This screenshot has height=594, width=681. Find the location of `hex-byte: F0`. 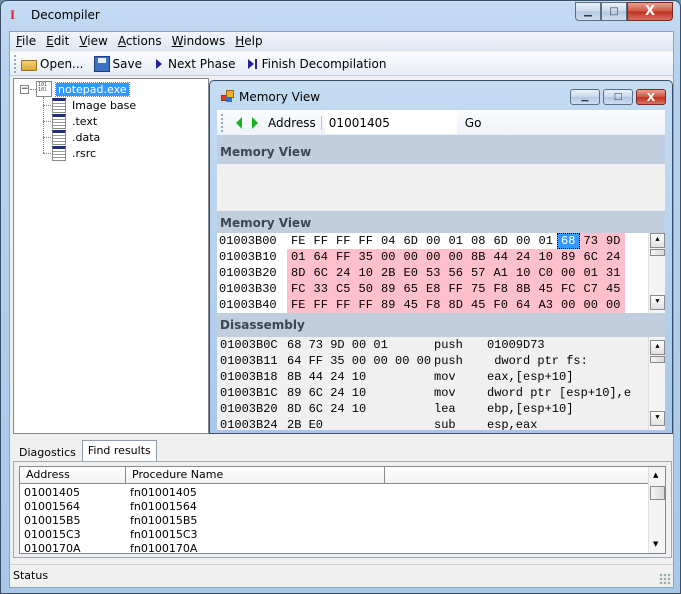

hex-byte: F0 is located at coordinates (500, 305).